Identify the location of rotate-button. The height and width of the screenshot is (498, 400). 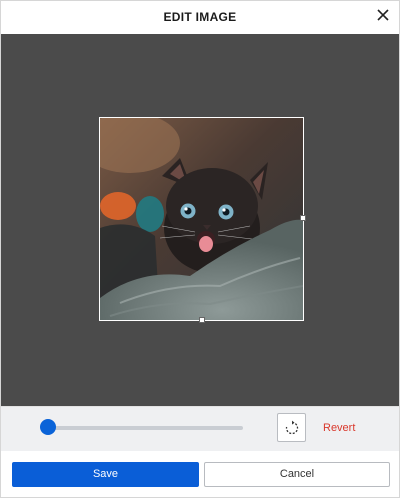
(291, 427).